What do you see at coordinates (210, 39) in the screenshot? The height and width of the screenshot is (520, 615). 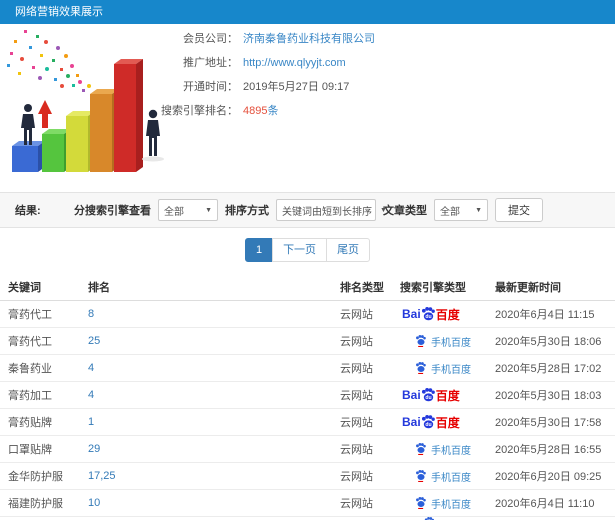 I see `company-label: 会员公司：` at bounding box center [210, 39].